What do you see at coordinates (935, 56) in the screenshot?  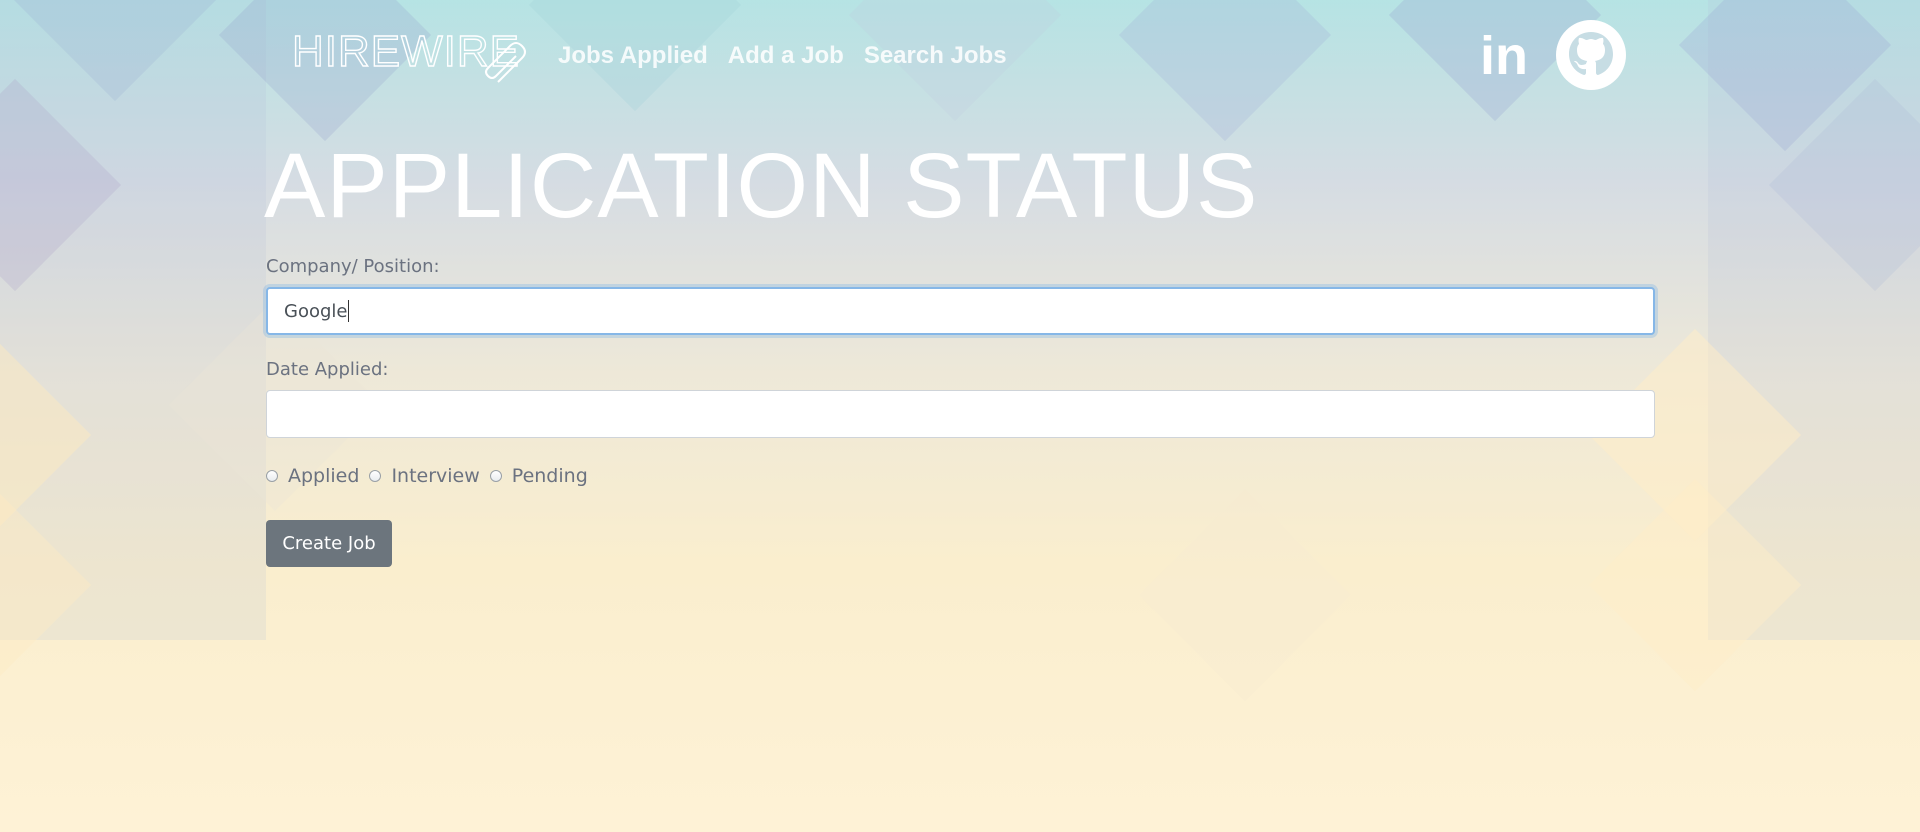 I see `nav-search-jobs: Search Jobs` at bounding box center [935, 56].